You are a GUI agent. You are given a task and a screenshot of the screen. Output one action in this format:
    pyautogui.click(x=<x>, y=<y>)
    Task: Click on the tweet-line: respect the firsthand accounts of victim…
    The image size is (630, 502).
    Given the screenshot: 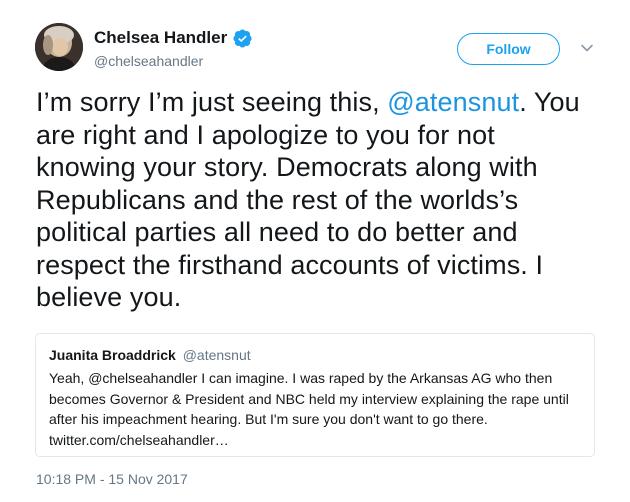 What is the action you would take?
    pyautogui.click(x=290, y=264)
    